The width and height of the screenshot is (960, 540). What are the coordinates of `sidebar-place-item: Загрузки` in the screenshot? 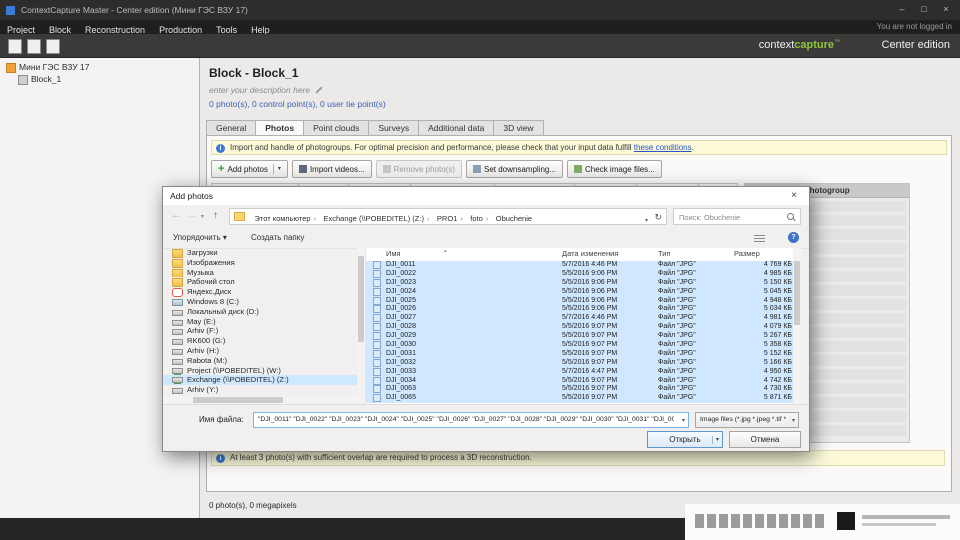 It's located at (260, 253).